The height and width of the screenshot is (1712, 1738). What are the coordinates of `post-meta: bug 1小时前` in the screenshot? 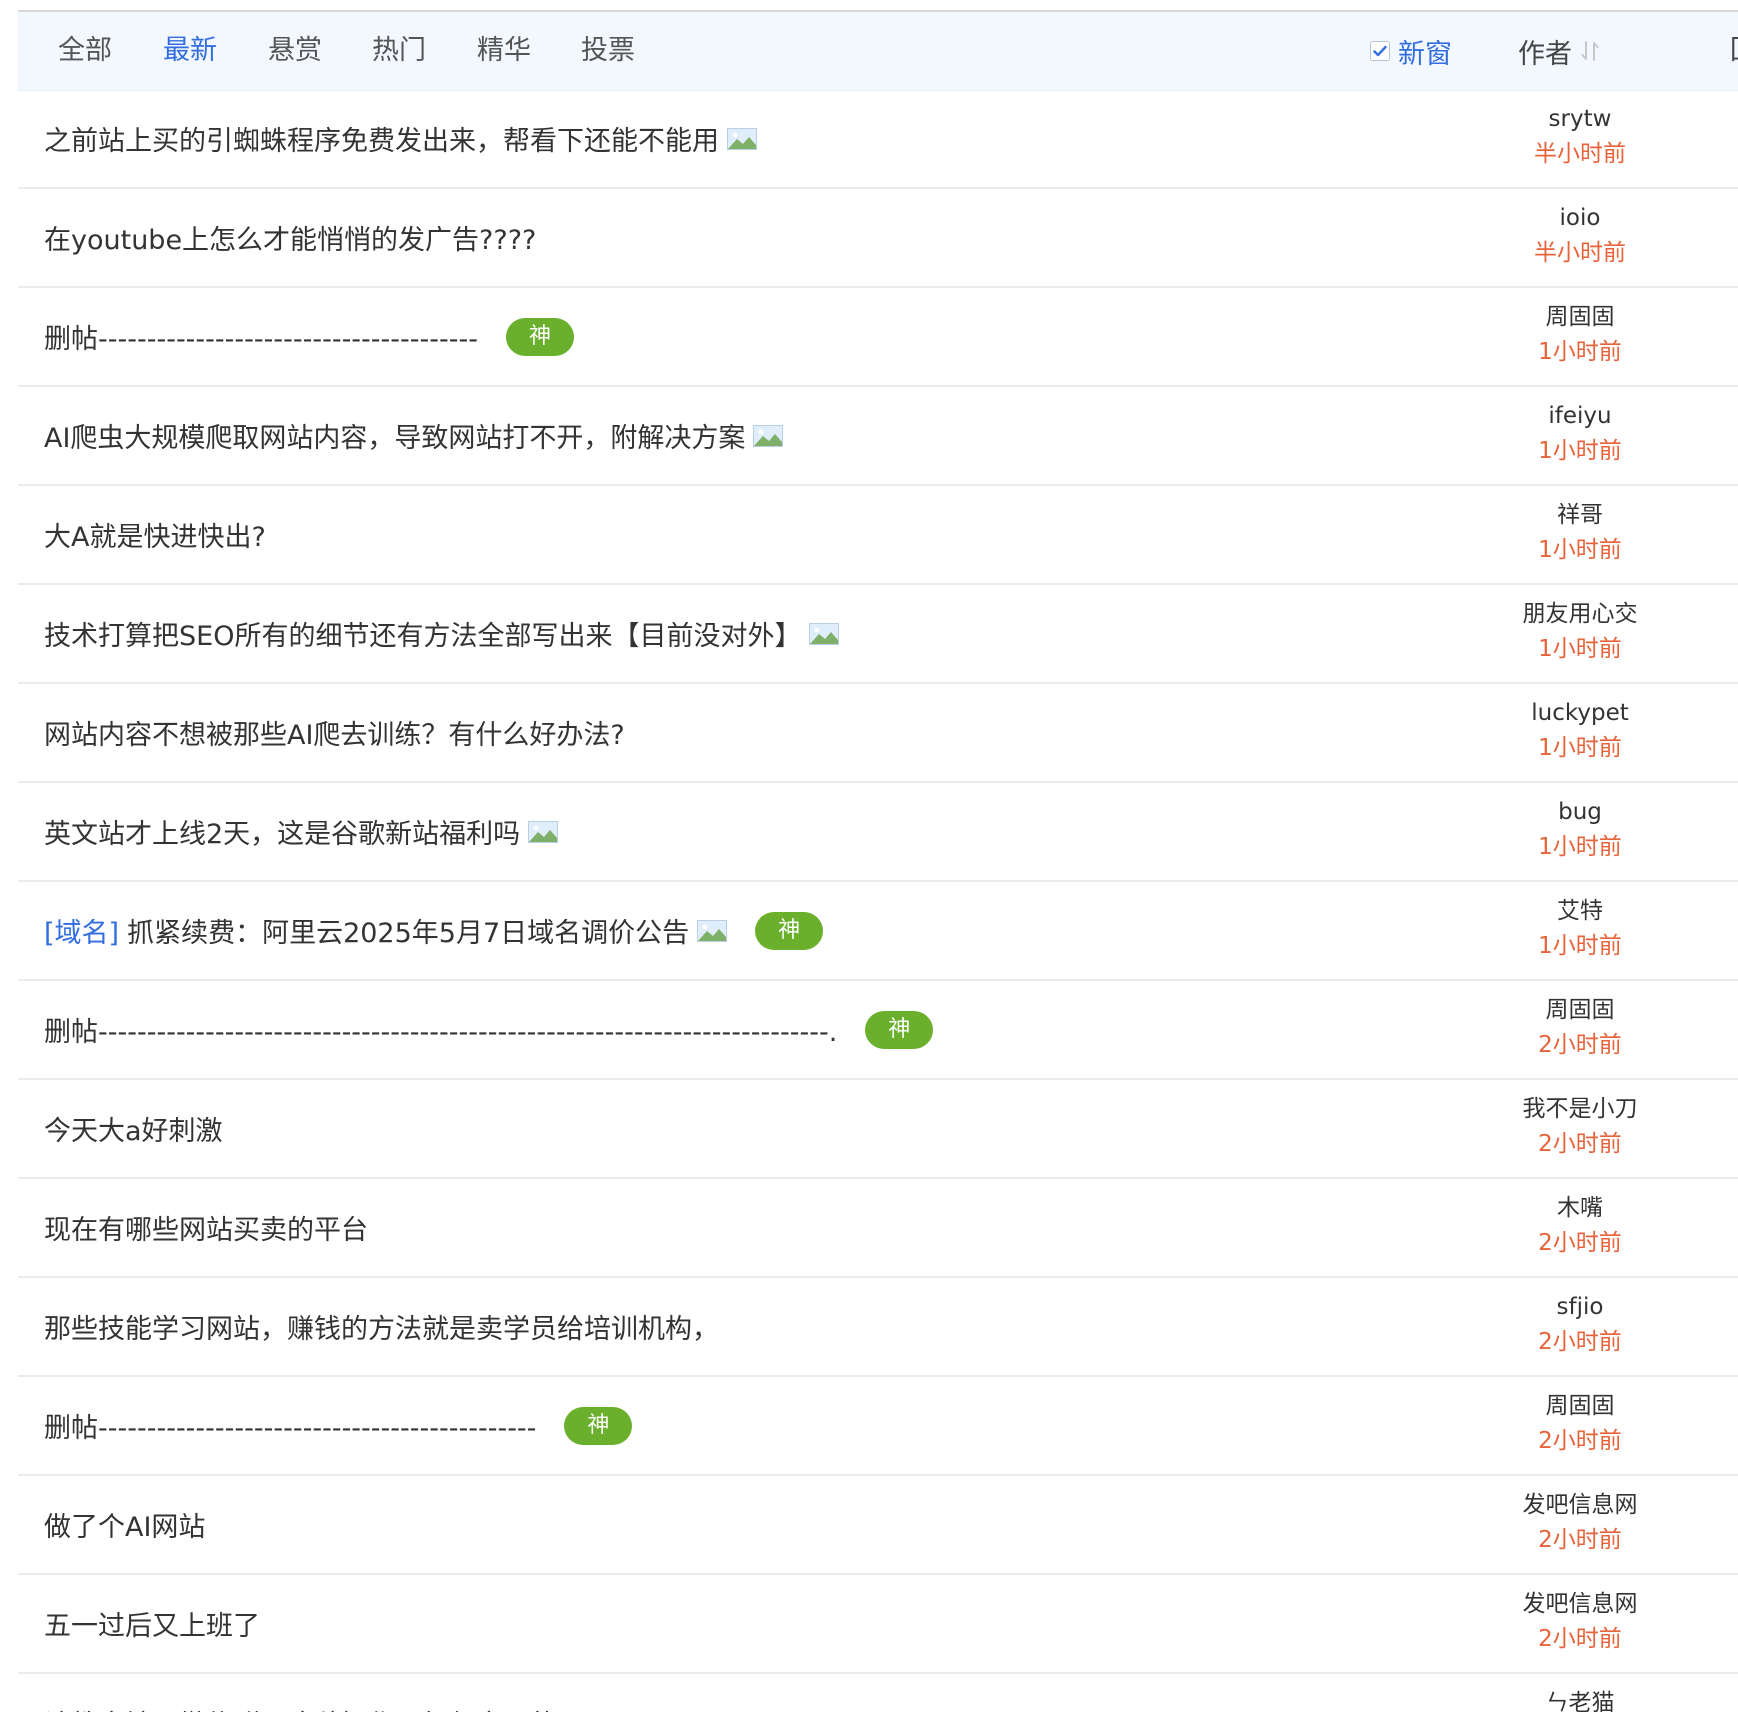 It's located at (1580, 830).